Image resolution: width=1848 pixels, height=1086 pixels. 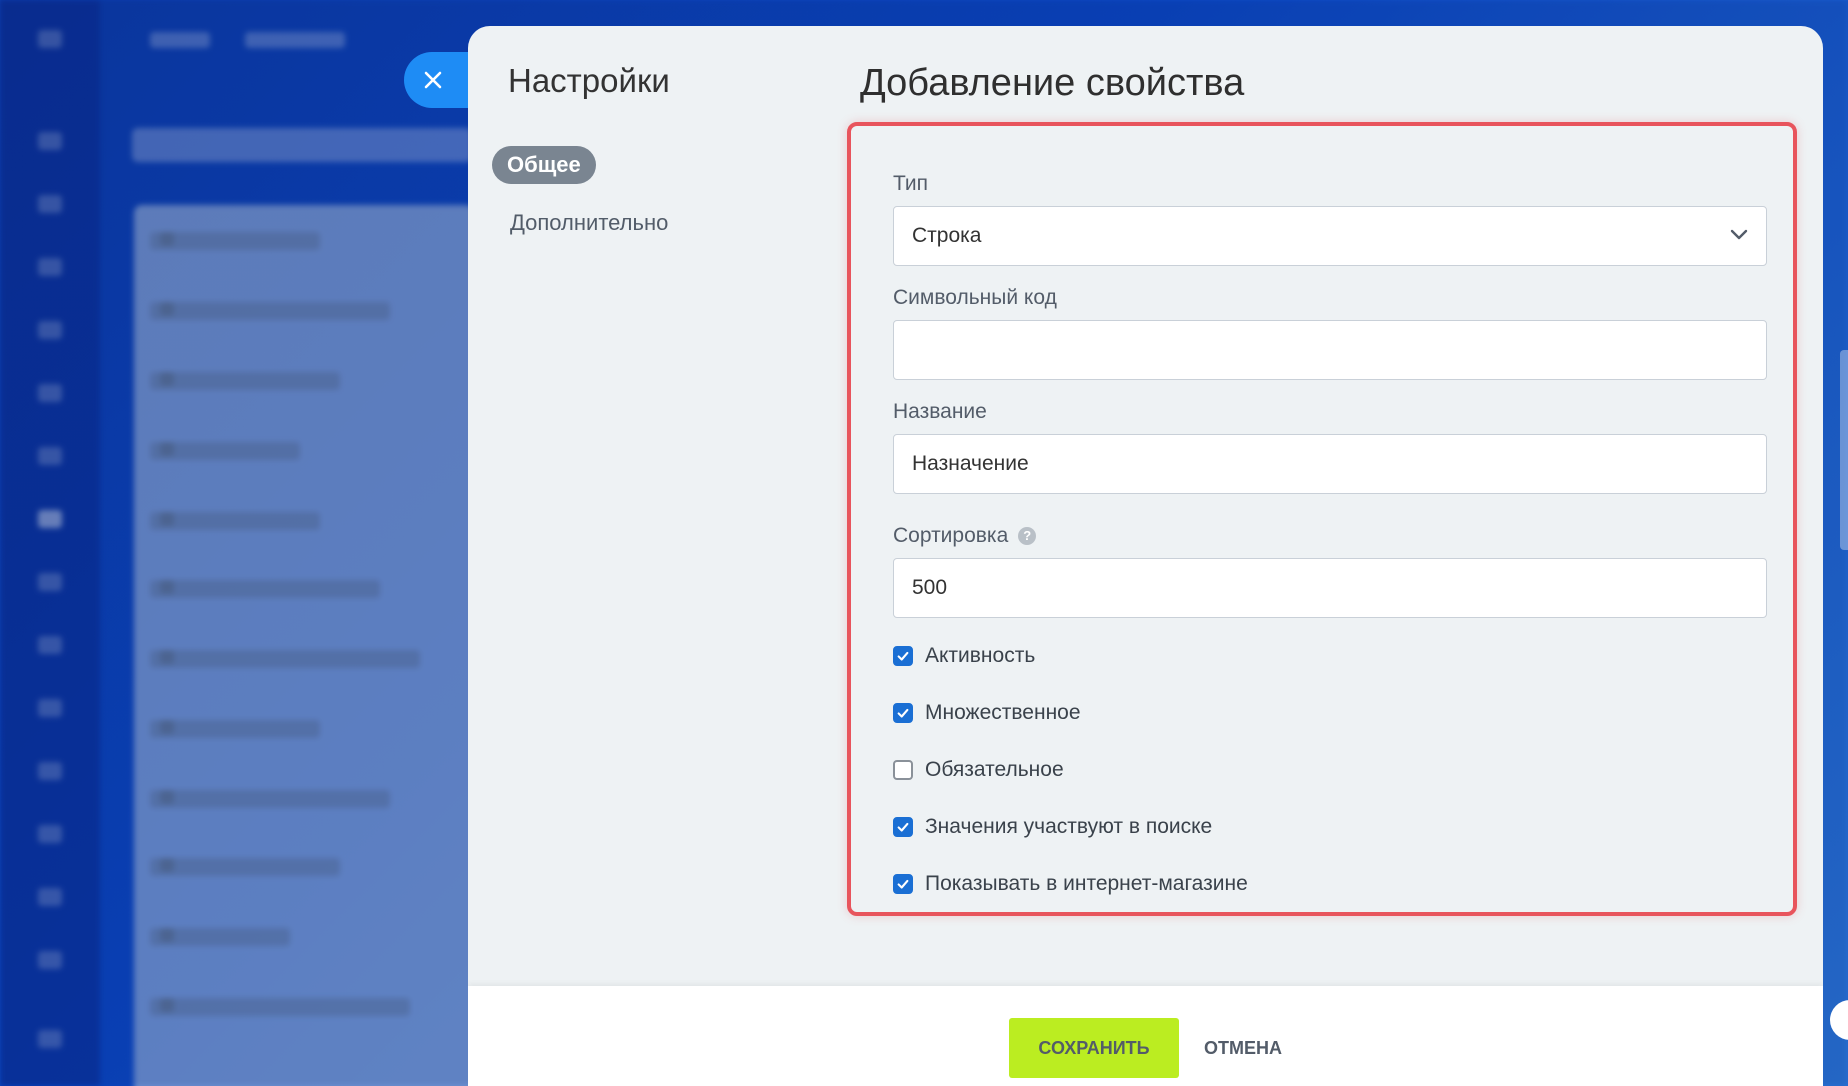 I want to click on chevron-down-icon, so click(x=1739, y=234).